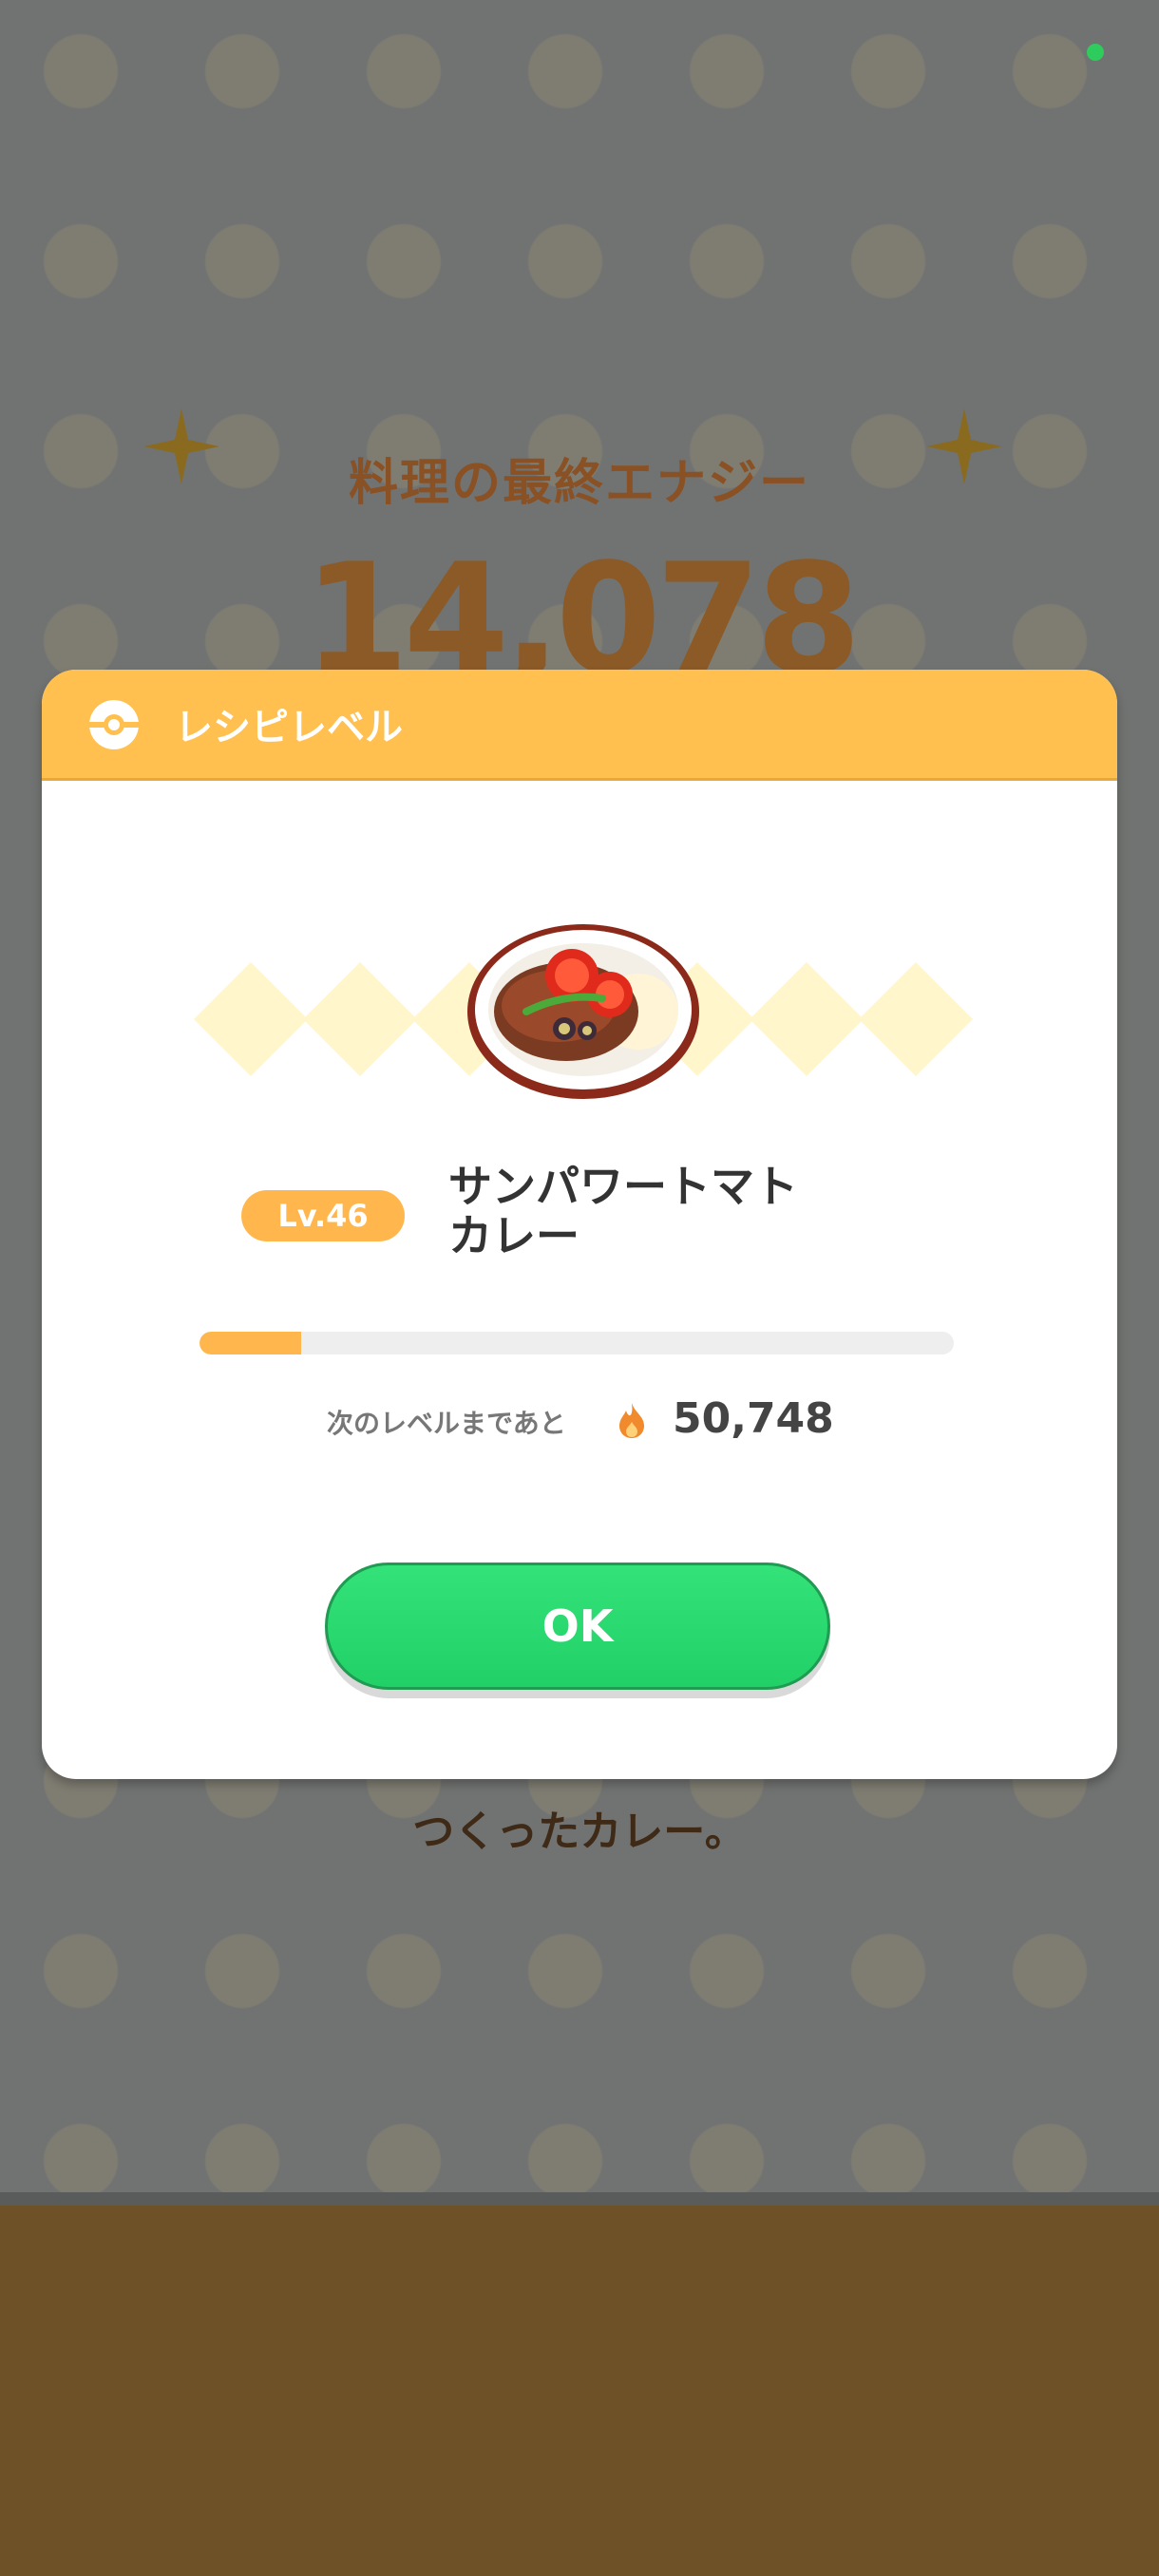  What do you see at coordinates (1095, 52) in the screenshot?
I see `status-indicator-dot` at bounding box center [1095, 52].